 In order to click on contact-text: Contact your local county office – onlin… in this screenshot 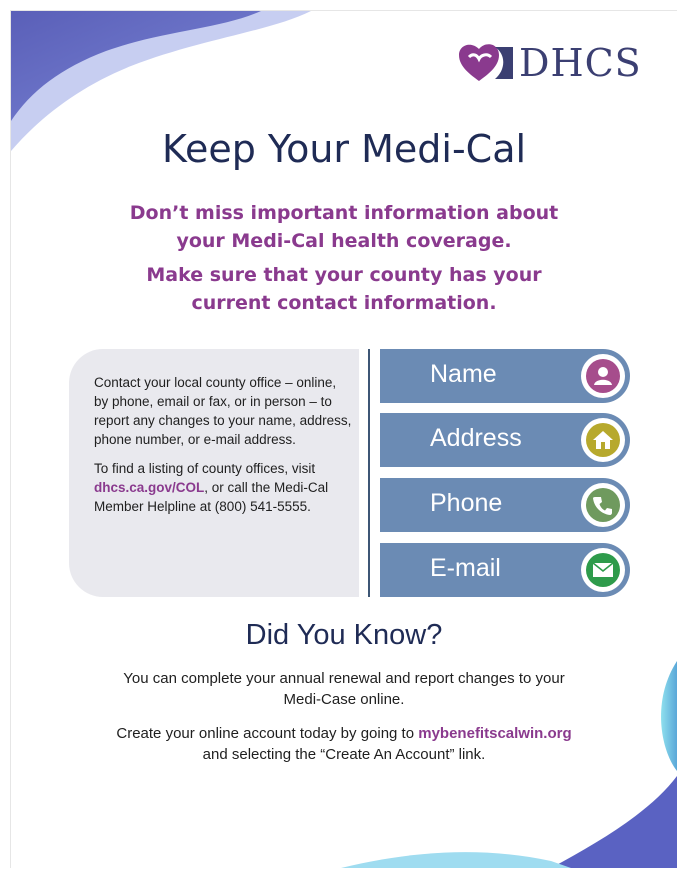, I will do `click(224, 449)`.